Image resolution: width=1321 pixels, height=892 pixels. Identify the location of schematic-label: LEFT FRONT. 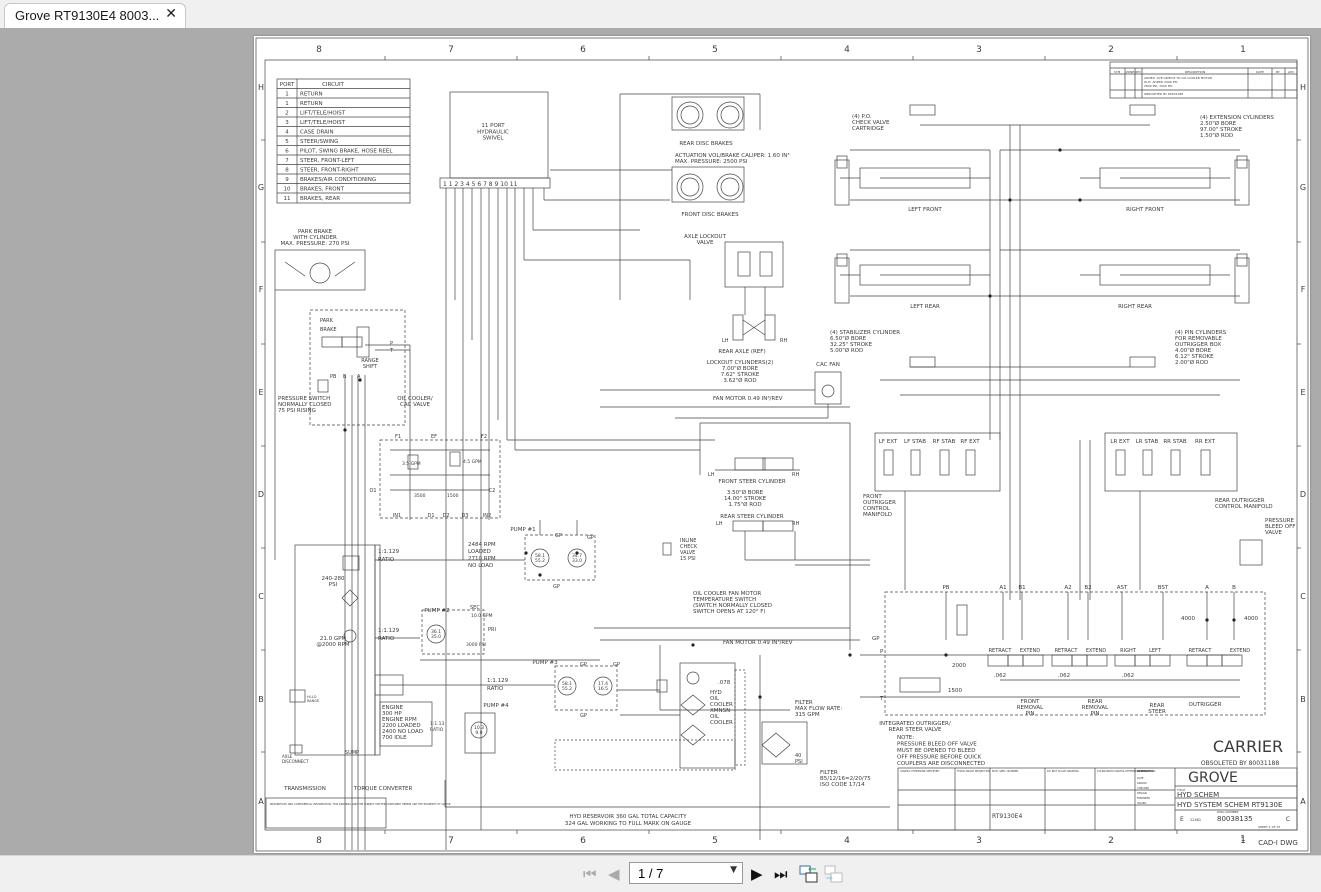
(925, 210).